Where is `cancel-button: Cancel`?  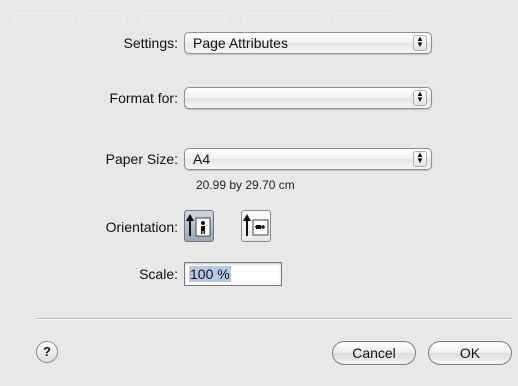 cancel-button: Cancel is located at coordinates (374, 353).